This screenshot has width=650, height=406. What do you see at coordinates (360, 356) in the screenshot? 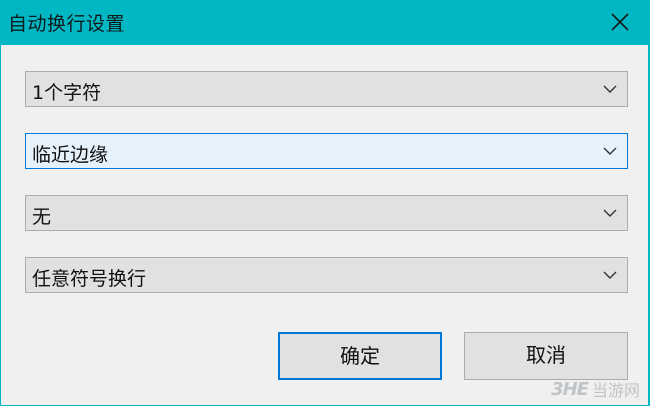
I see `ok-button: 确定` at bounding box center [360, 356].